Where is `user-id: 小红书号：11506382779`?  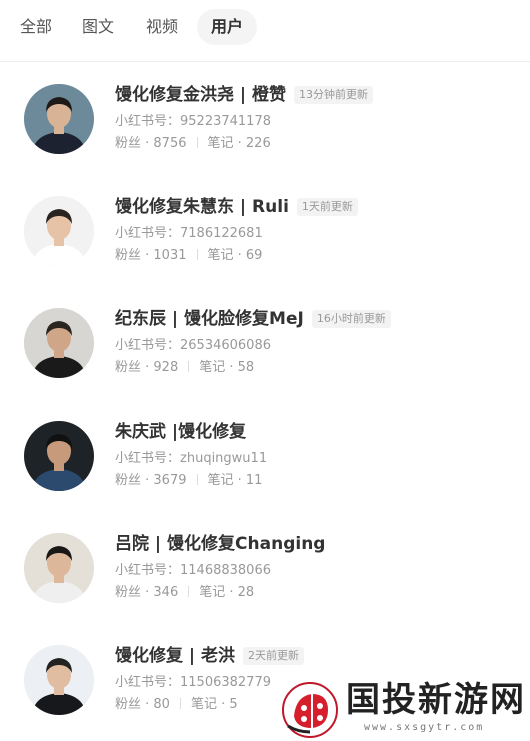 user-id: 小红书号：11506382779 is located at coordinates (193, 683).